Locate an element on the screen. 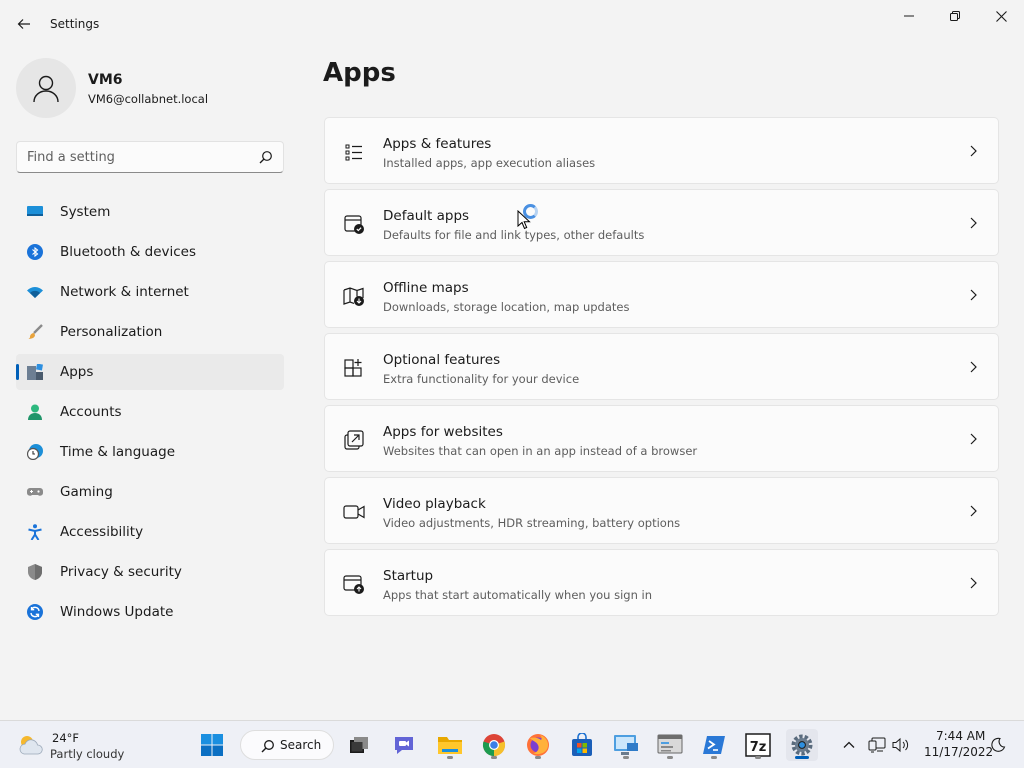  firefox-button is located at coordinates (538, 745).